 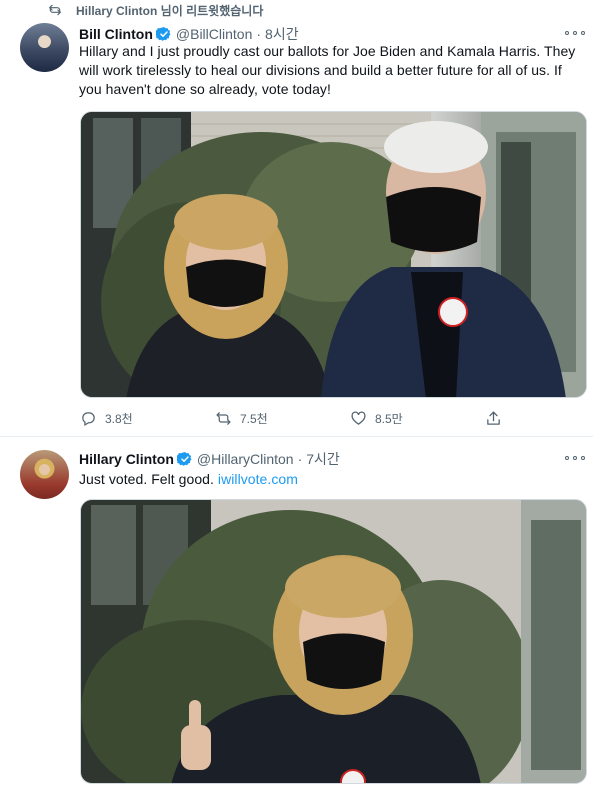 What do you see at coordinates (389, 418) in the screenshot?
I see `like-count: 8.5만` at bounding box center [389, 418].